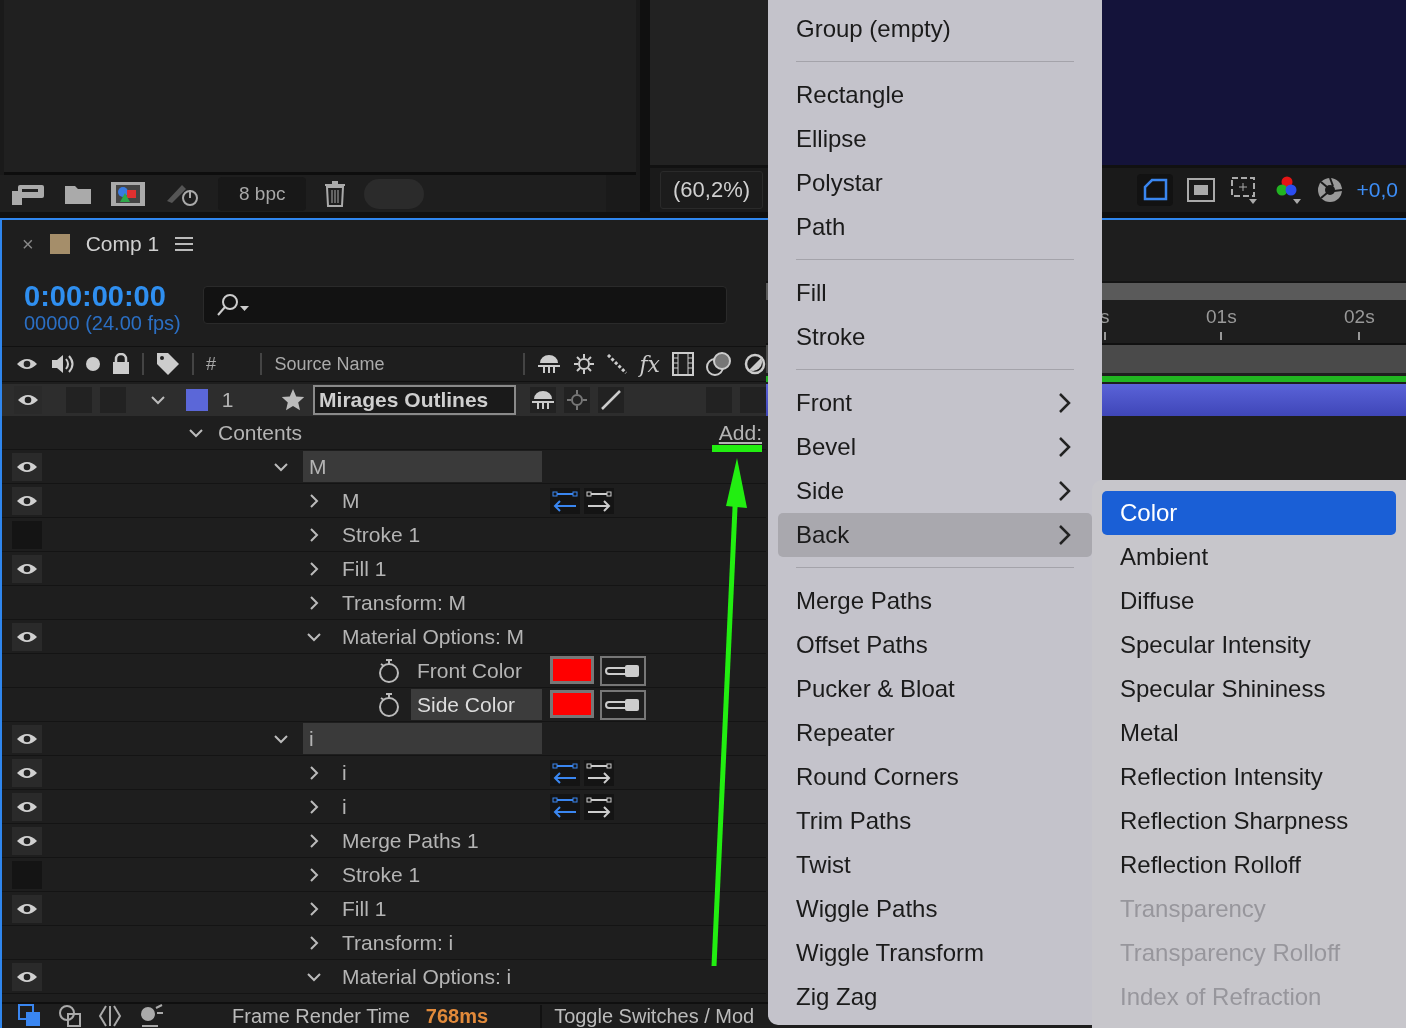 This screenshot has height=1028, width=1406. I want to click on frame-render-time-value: 768ms, so click(457, 1016).